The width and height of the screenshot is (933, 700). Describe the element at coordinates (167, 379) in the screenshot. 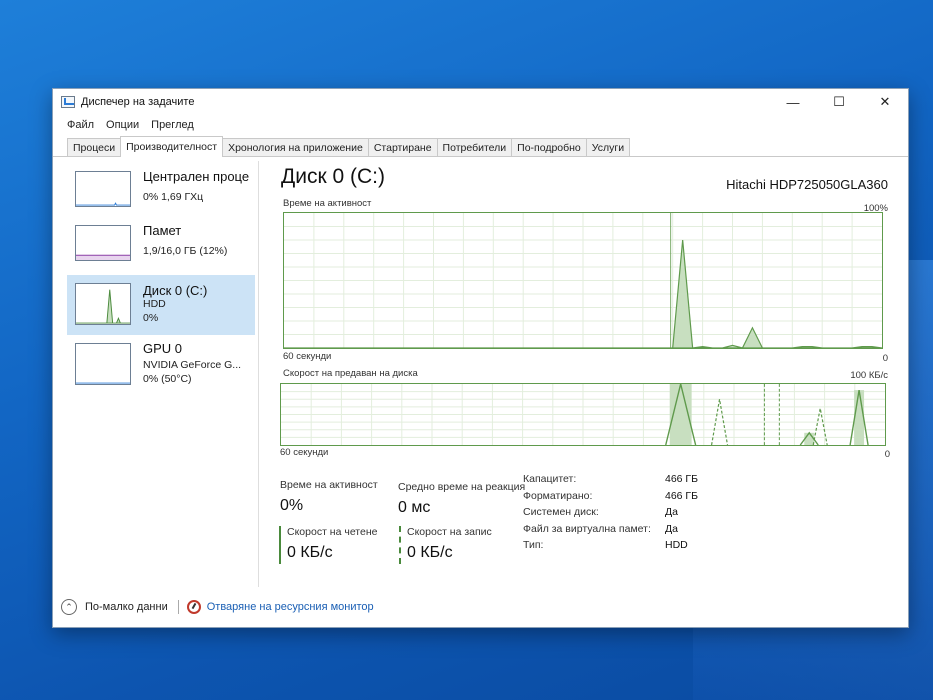

I see `sidebar-item-usage: 0% (50°C)` at that location.